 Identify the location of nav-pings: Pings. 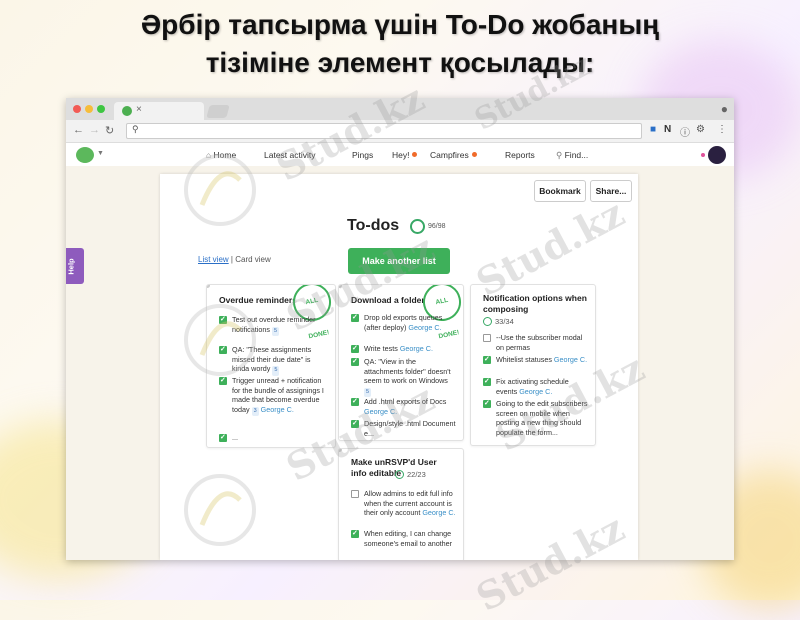
(362, 155).